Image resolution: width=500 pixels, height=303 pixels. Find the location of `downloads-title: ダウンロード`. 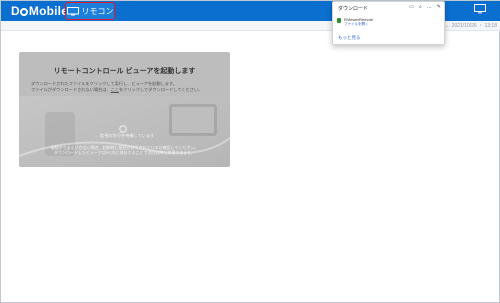

downloads-title: ダウンロード is located at coordinates (353, 9).